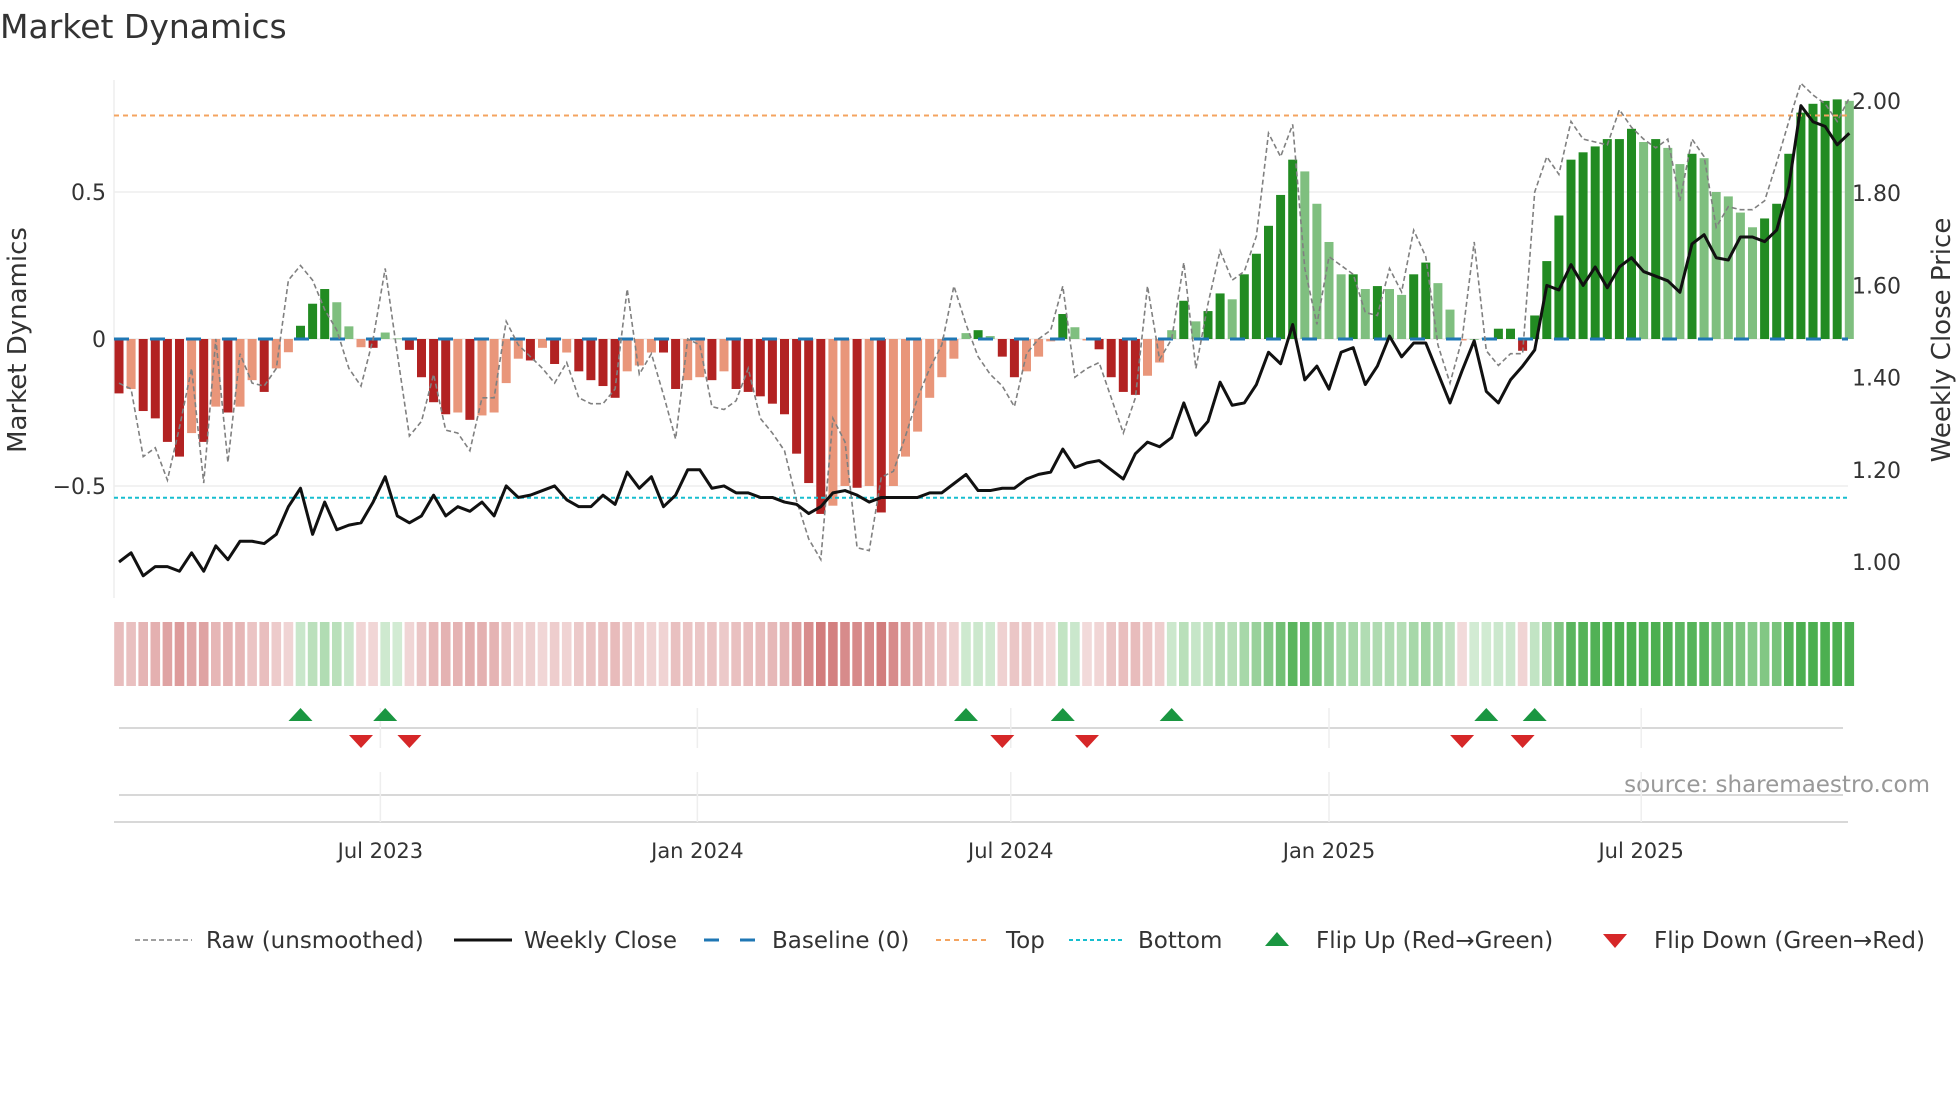 The image size is (1960, 1106). Describe the element at coordinates (88, 193) in the screenshot. I see `y-tick-label-left: 0.5` at that location.